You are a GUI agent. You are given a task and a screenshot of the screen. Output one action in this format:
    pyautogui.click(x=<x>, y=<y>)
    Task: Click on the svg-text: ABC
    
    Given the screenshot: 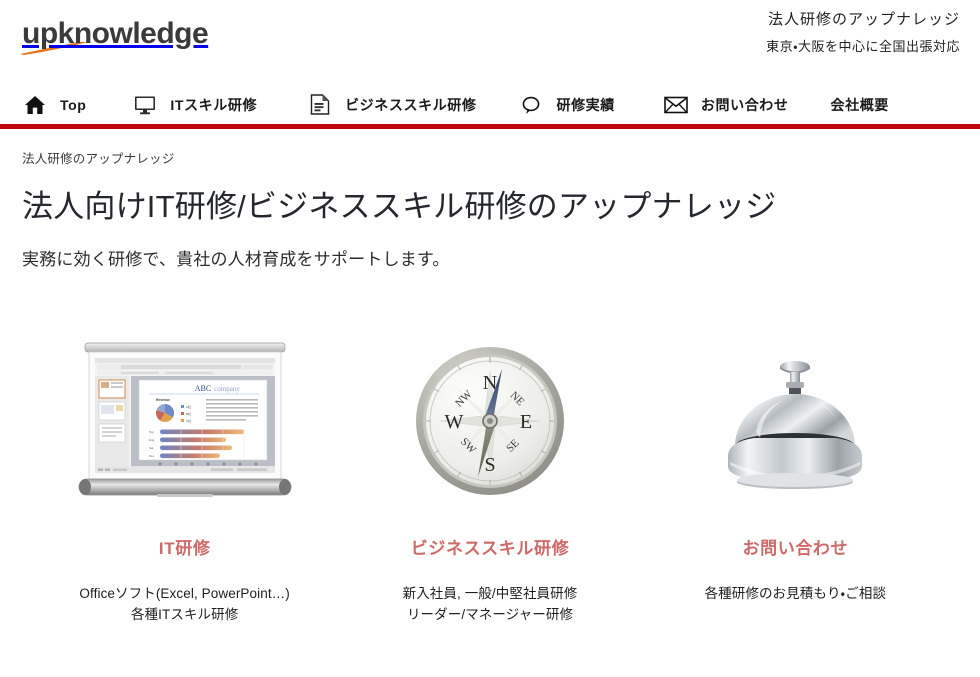 What is the action you would take?
    pyautogui.click(x=202, y=388)
    